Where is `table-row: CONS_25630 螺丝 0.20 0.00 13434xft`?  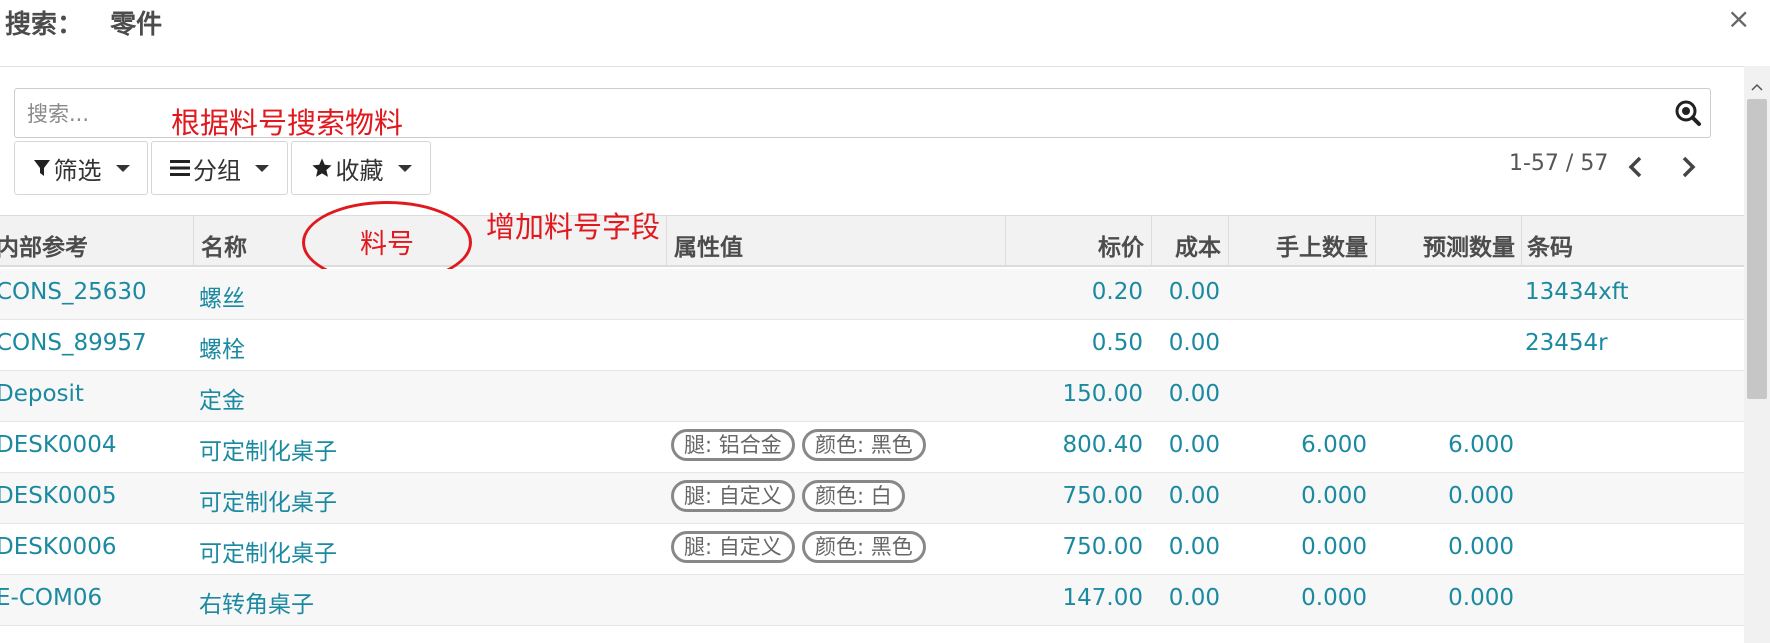 table-row: CONS_25630 螺丝 0.20 0.00 13434xft is located at coordinates (872, 294).